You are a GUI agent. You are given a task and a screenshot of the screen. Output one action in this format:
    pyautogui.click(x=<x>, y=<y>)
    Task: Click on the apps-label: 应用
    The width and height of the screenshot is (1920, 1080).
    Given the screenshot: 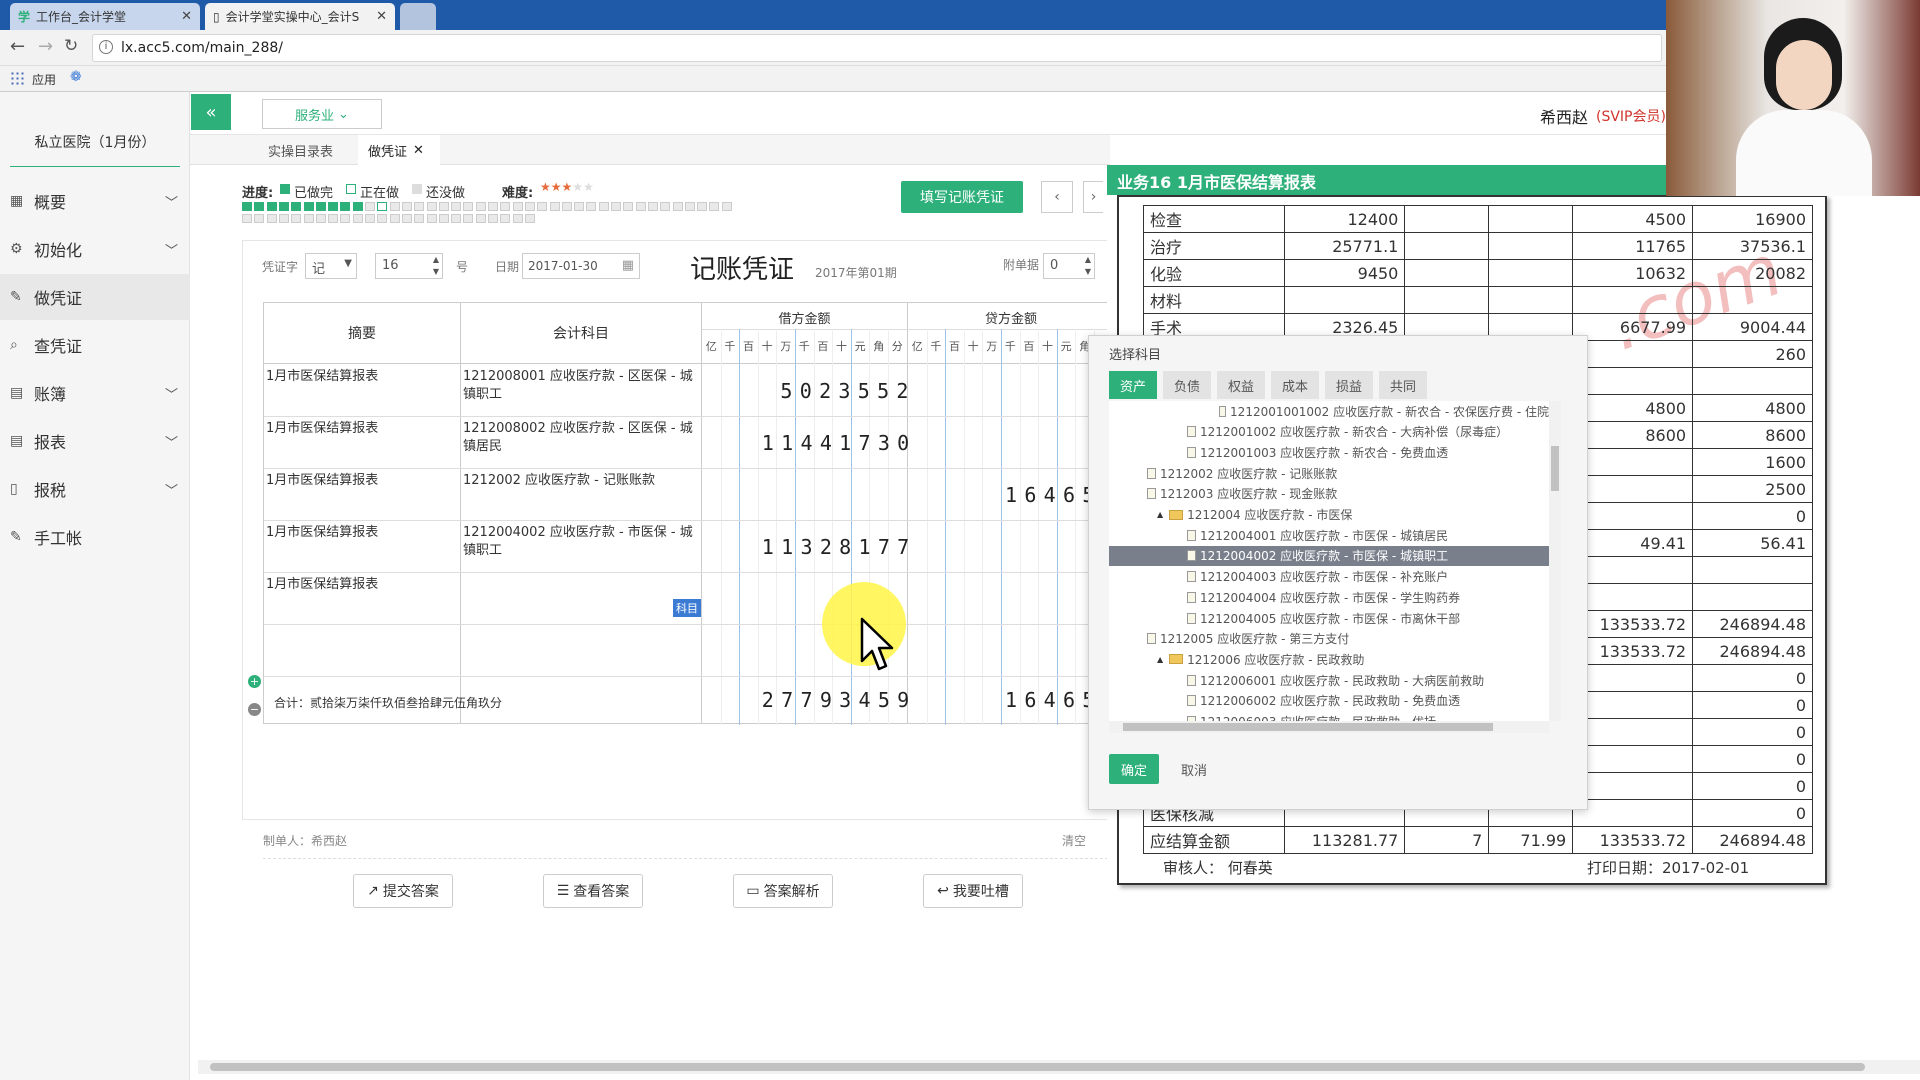 What is the action you would take?
    pyautogui.click(x=44, y=79)
    